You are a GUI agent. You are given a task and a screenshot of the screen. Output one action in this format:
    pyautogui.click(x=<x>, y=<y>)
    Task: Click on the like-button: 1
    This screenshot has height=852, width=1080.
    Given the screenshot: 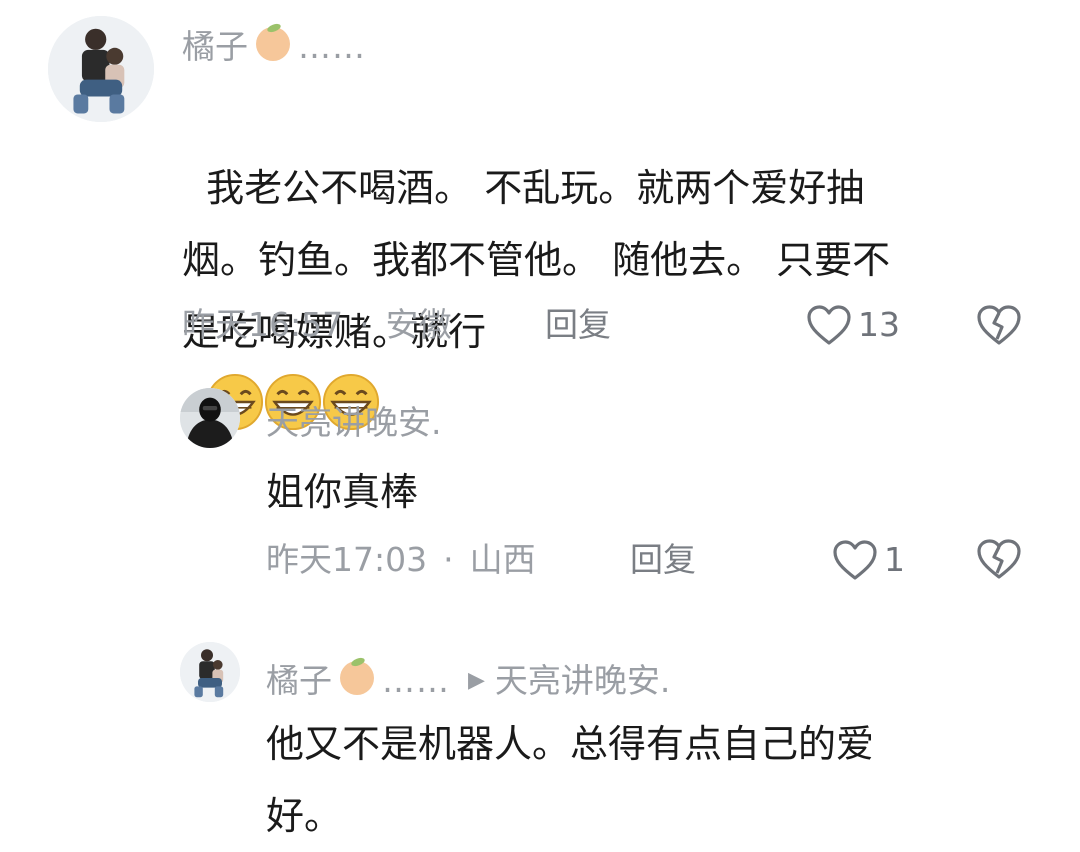 What is the action you would take?
    pyautogui.click(x=868, y=560)
    